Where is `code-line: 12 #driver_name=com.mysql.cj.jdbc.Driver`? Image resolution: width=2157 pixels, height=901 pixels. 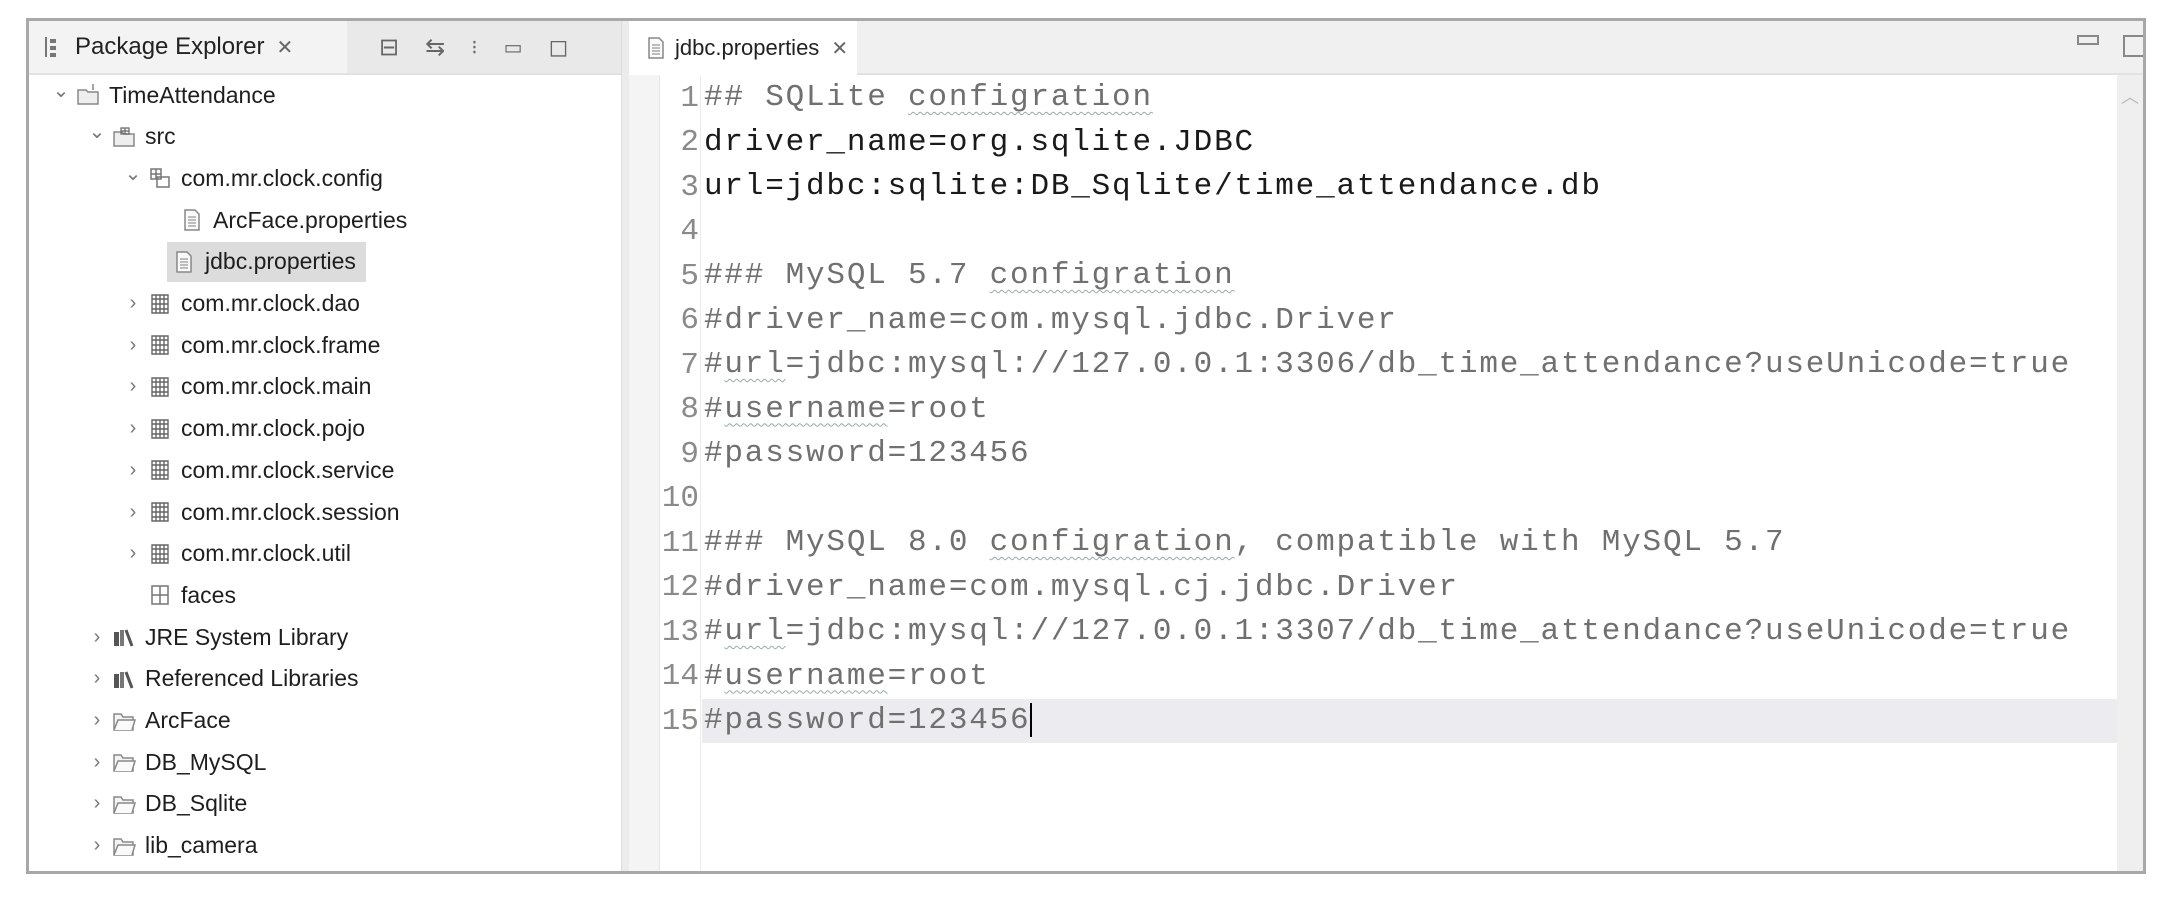
code-line: 12 #driver_name=com.mysql.cj.jdbc.Driver is located at coordinates (1388, 588).